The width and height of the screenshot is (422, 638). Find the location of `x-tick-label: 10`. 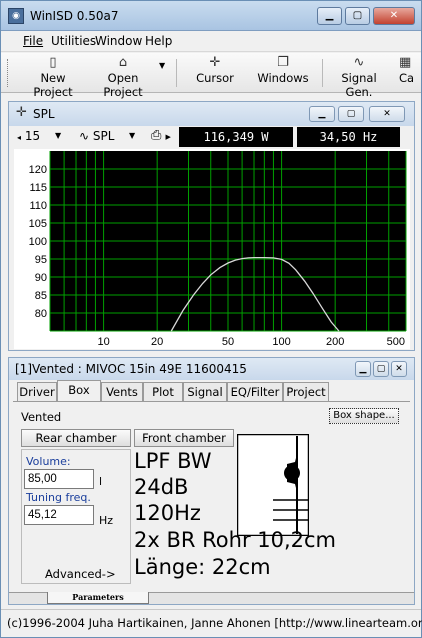

x-tick-label: 10 is located at coordinates (103, 342).